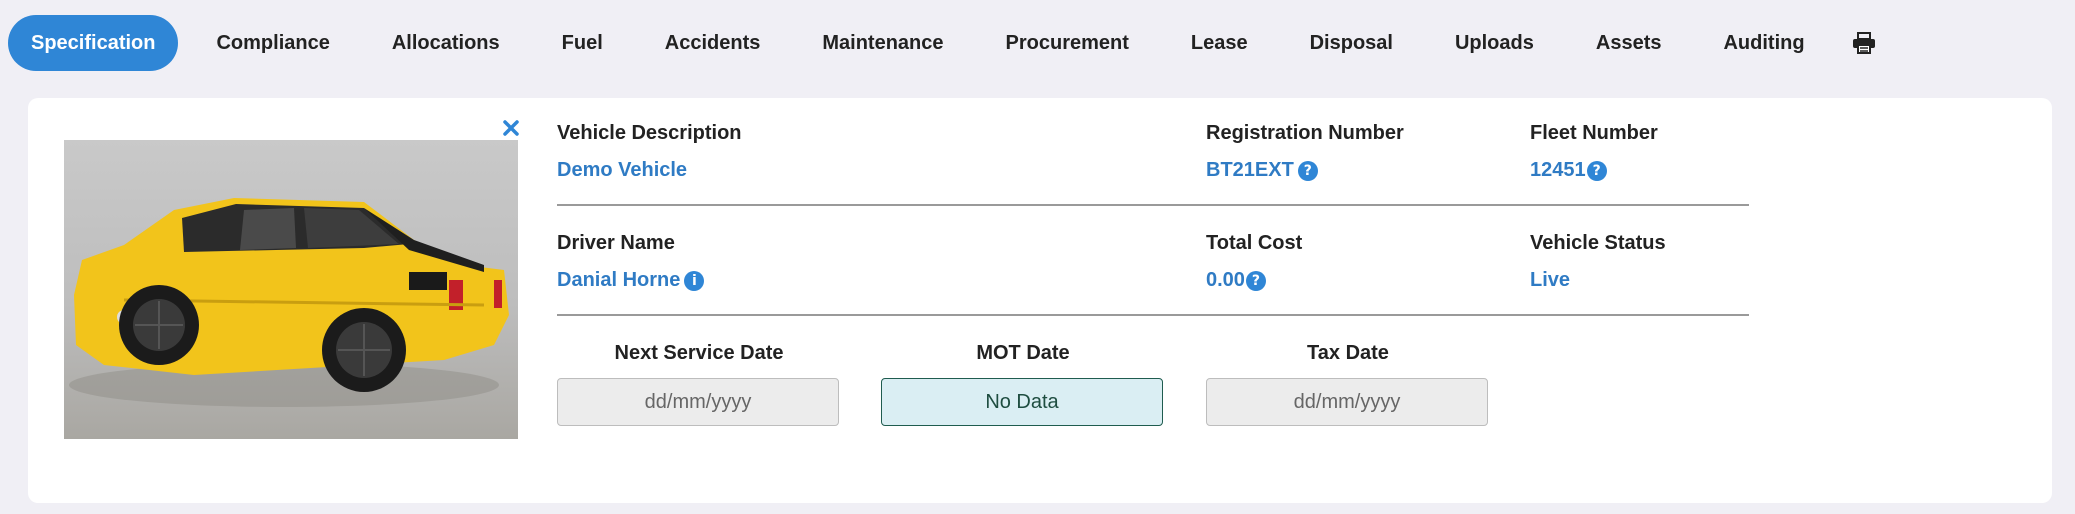  I want to click on driver-name-label: Driver Name, so click(616, 243).